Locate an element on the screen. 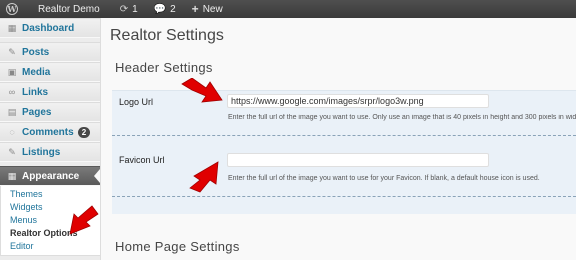 The image size is (576, 260). logo-url-label: Logo Url is located at coordinates (136, 102).